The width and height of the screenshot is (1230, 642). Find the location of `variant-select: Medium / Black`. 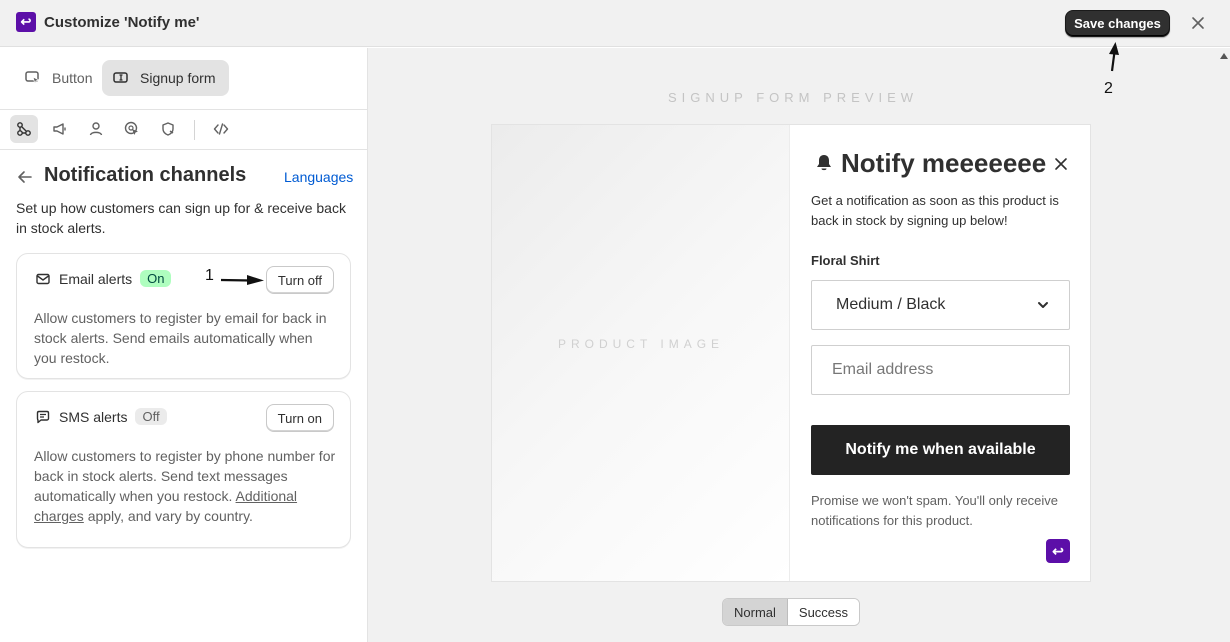

variant-select: Medium / Black is located at coordinates (940, 305).